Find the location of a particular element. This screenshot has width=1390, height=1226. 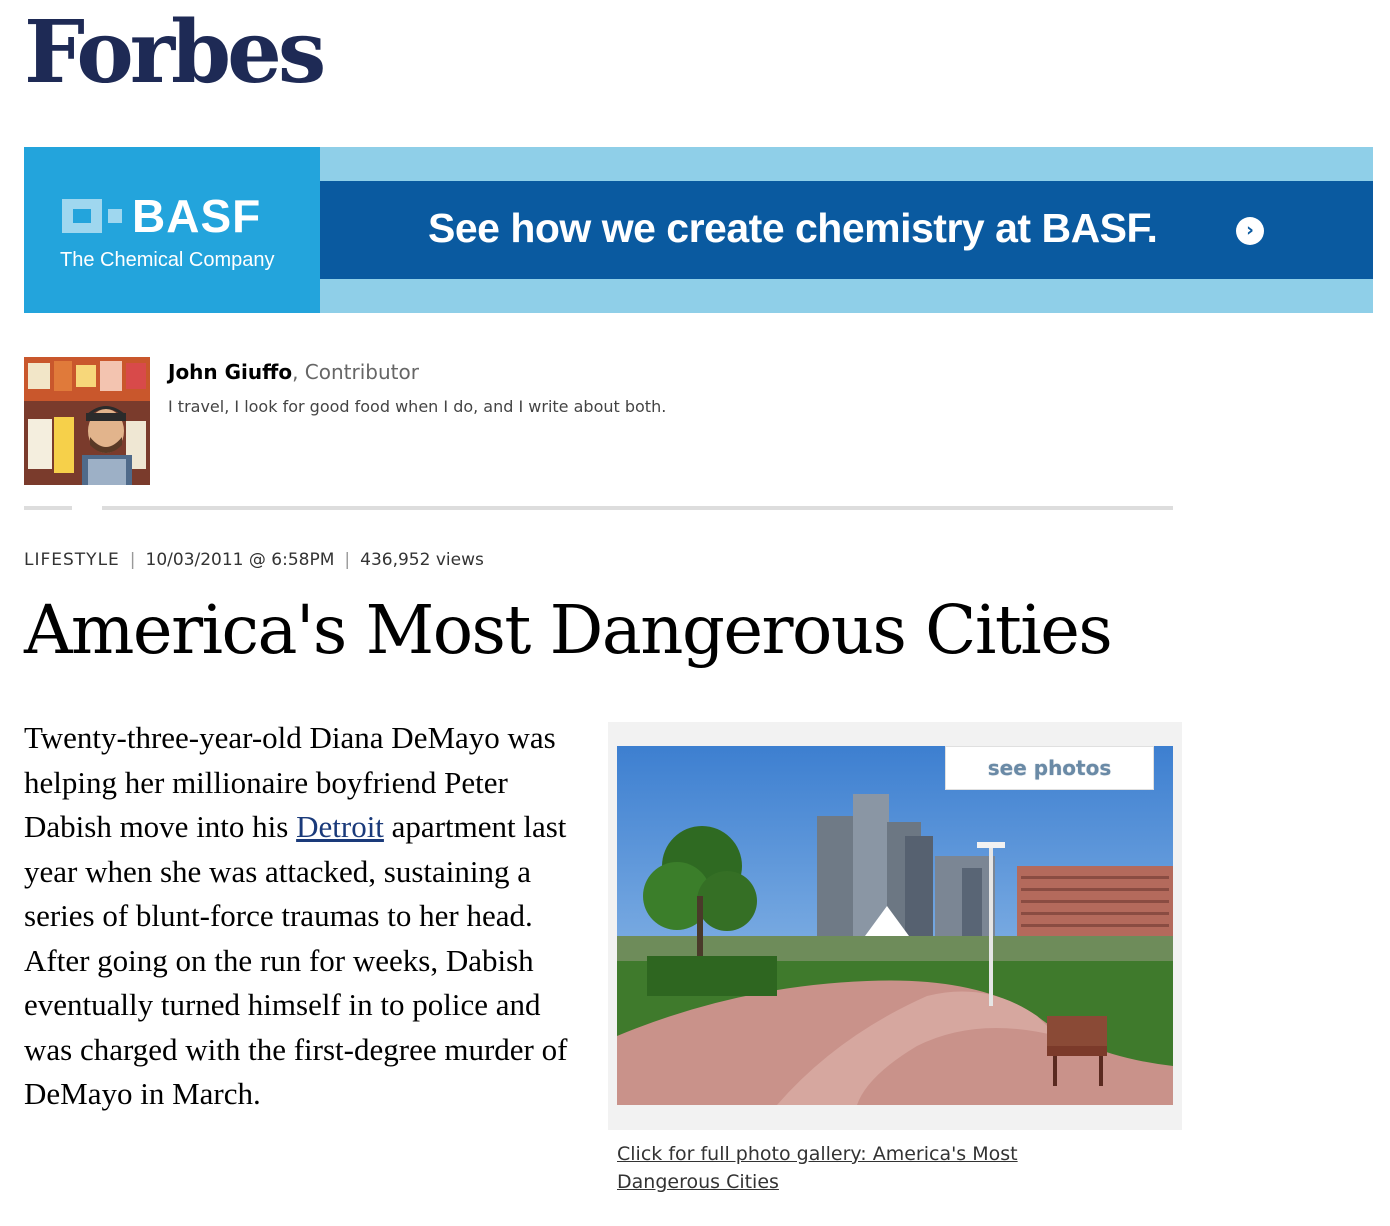

ad-company-name: The Chemical Company is located at coordinates (167, 260).